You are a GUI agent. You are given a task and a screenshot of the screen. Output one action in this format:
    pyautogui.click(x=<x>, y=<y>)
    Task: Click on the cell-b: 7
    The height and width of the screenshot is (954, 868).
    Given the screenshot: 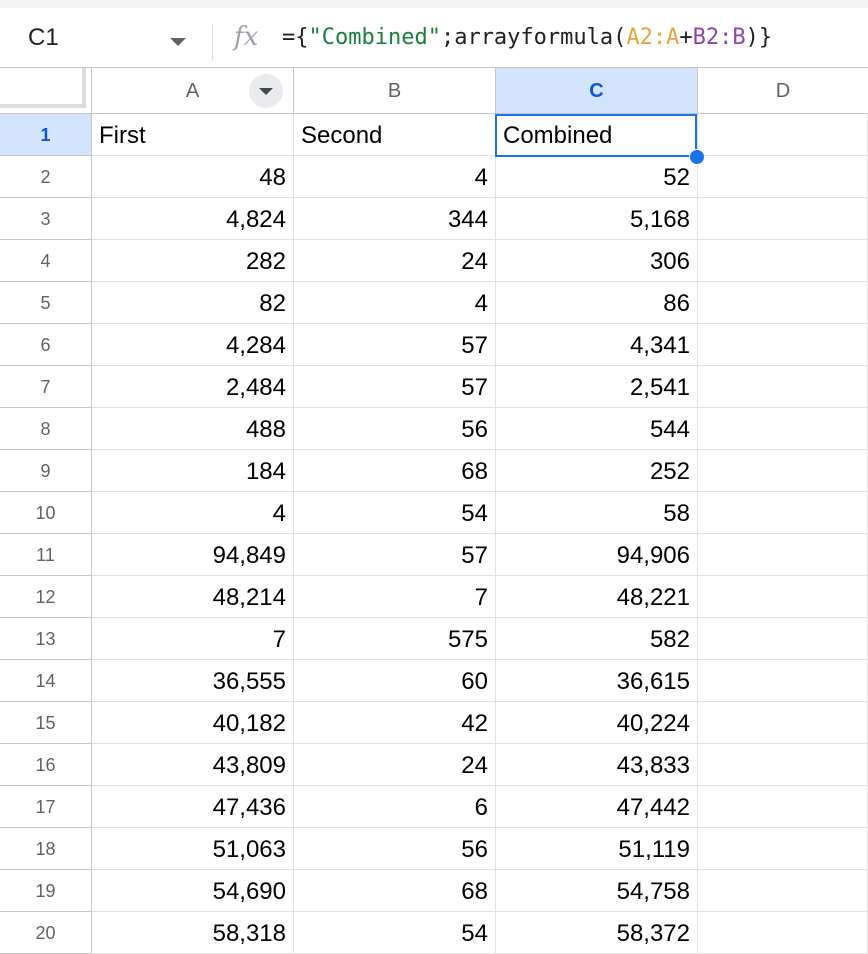 What is the action you would take?
    pyautogui.click(x=395, y=597)
    